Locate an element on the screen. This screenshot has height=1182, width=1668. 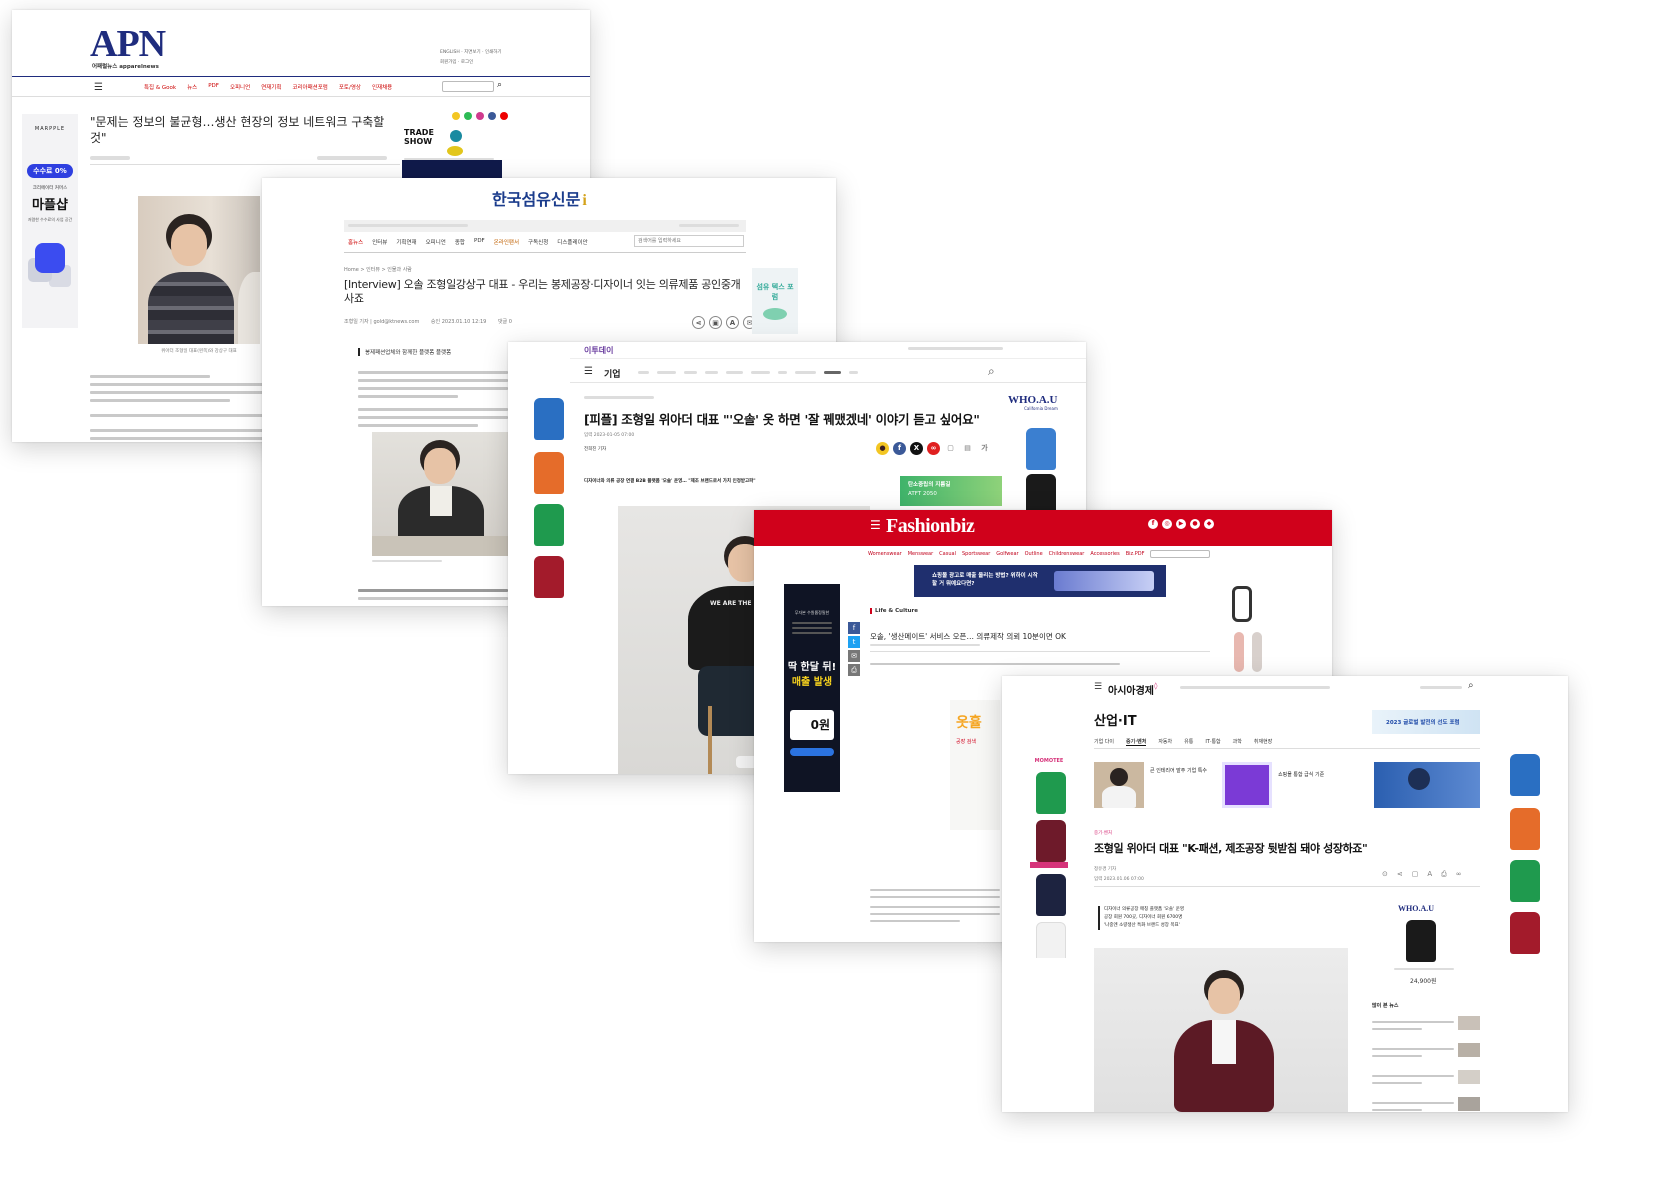
font-icon: 가 is located at coordinates (984, 448).